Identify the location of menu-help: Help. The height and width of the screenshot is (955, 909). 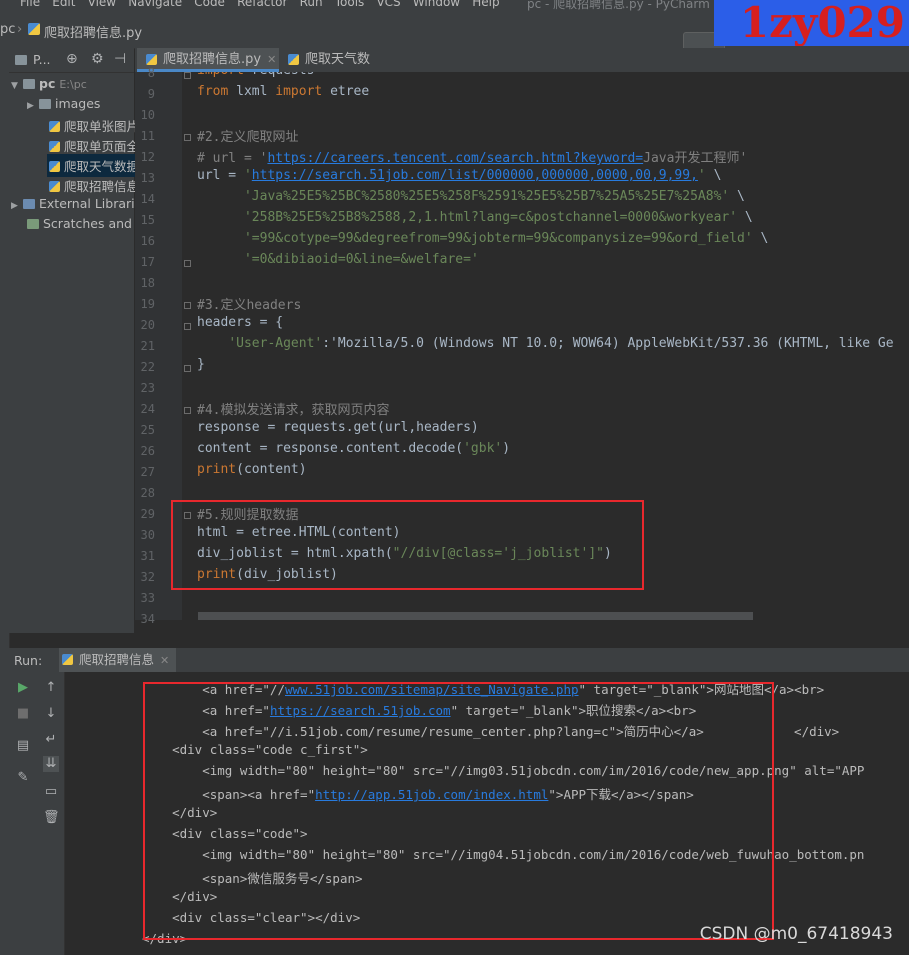
(485, 4).